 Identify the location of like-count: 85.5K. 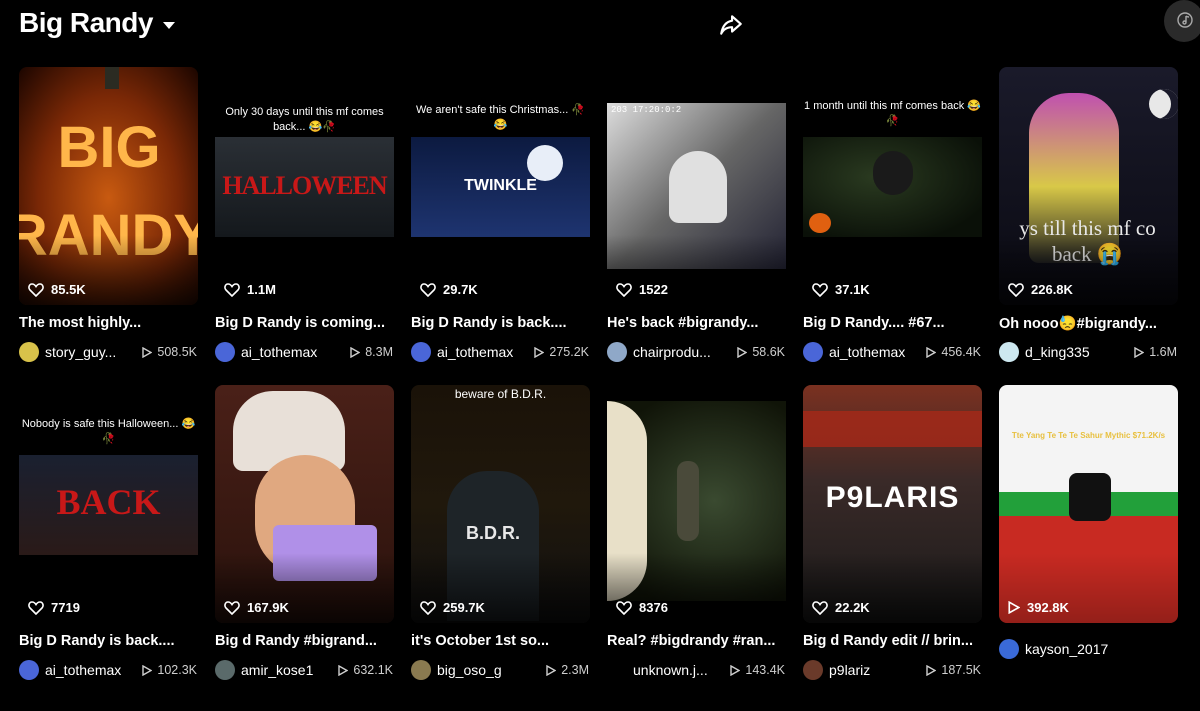
(57, 289).